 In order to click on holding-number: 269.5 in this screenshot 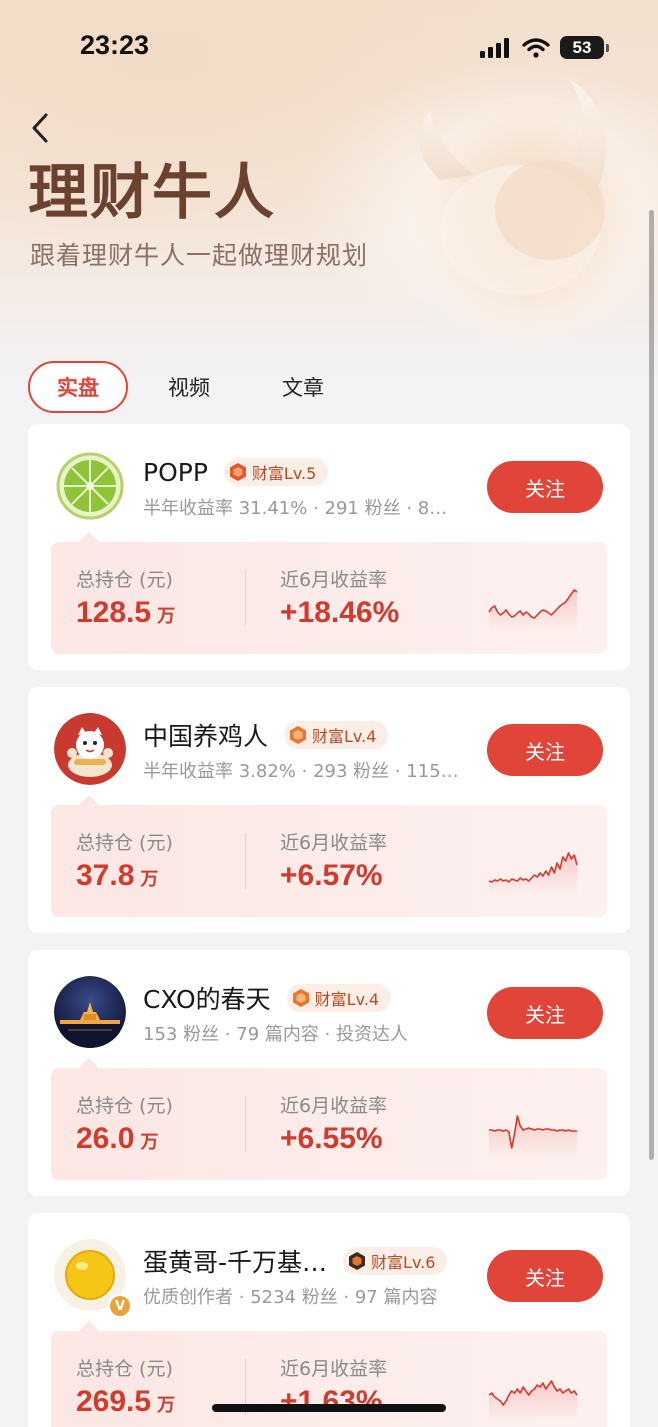, I will do `click(114, 1401)`.